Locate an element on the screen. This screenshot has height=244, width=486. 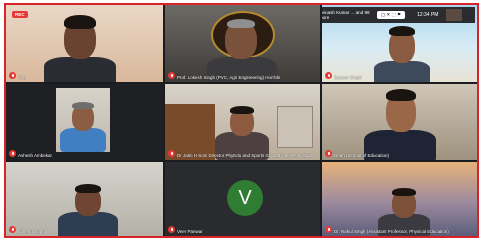
recording-badge: REC is located at coordinates (20, 14).